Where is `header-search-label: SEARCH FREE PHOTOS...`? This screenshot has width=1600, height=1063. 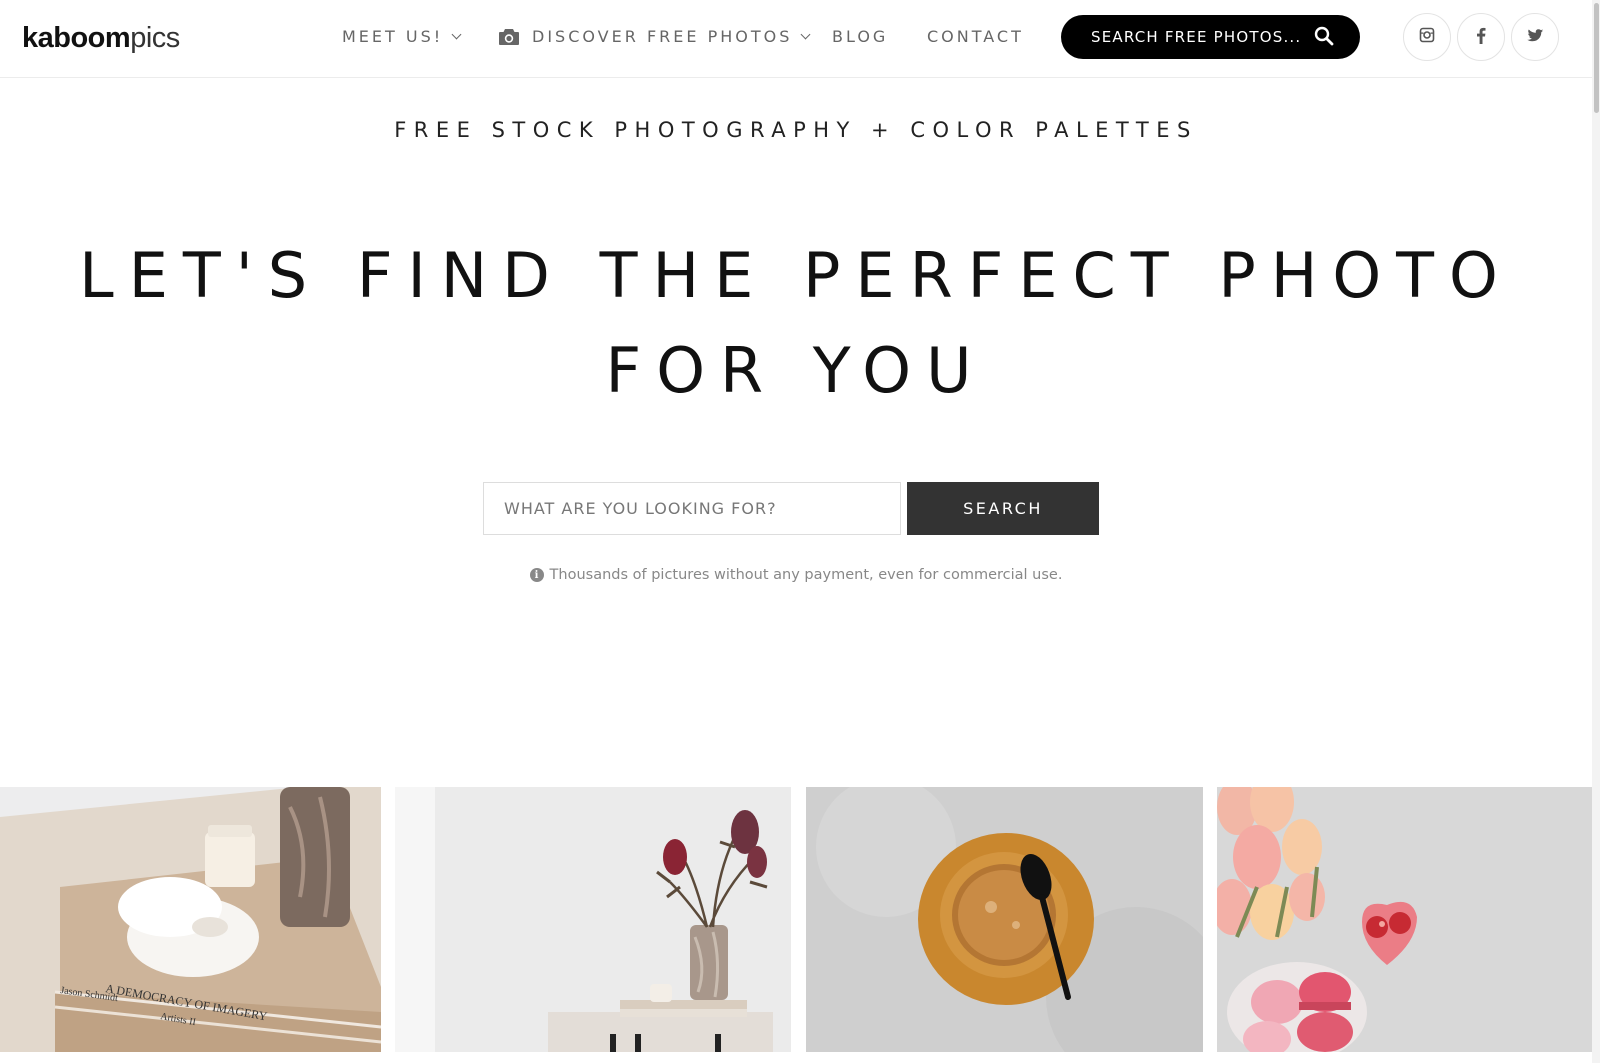 header-search-label: SEARCH FREE PHOTOS... is located at coordinates (1196, 37).